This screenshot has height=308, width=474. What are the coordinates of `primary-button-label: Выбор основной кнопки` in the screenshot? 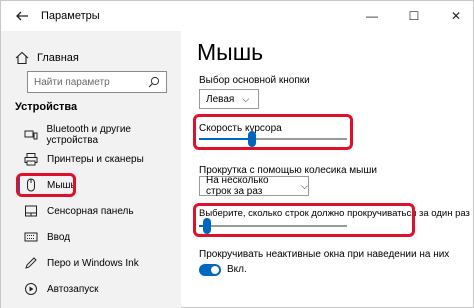 It's located at (254, 80).